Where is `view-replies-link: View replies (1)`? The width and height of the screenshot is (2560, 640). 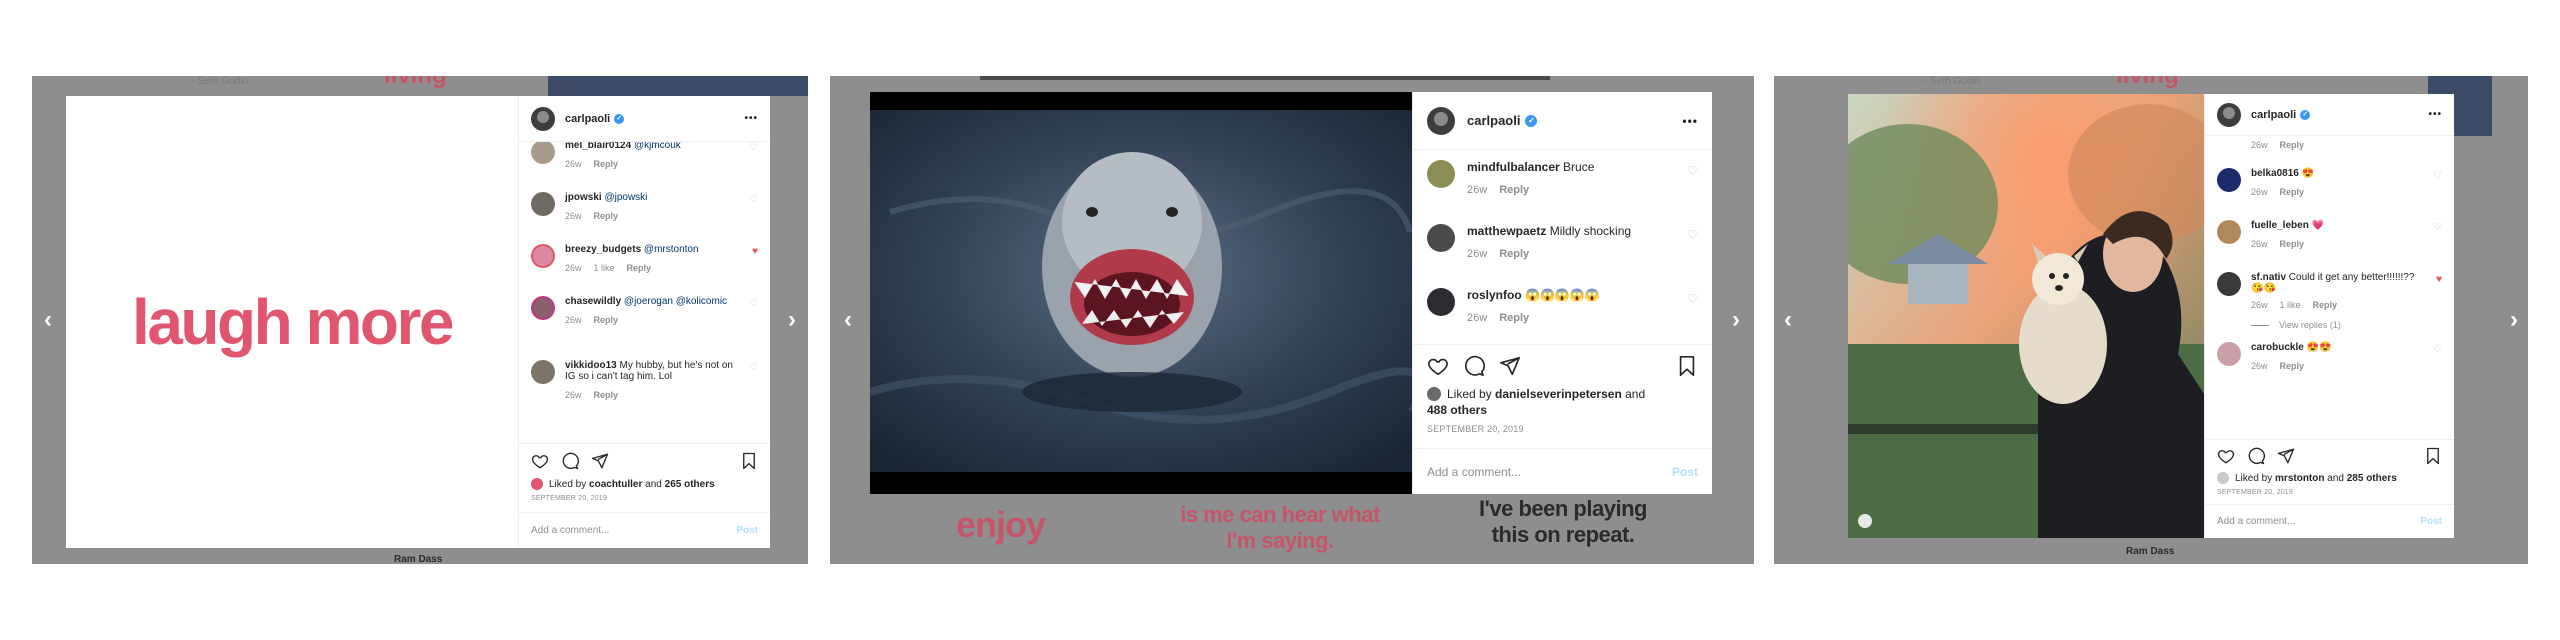
view-replies-link: View replies (1) is located at coordinates (2338, 325).